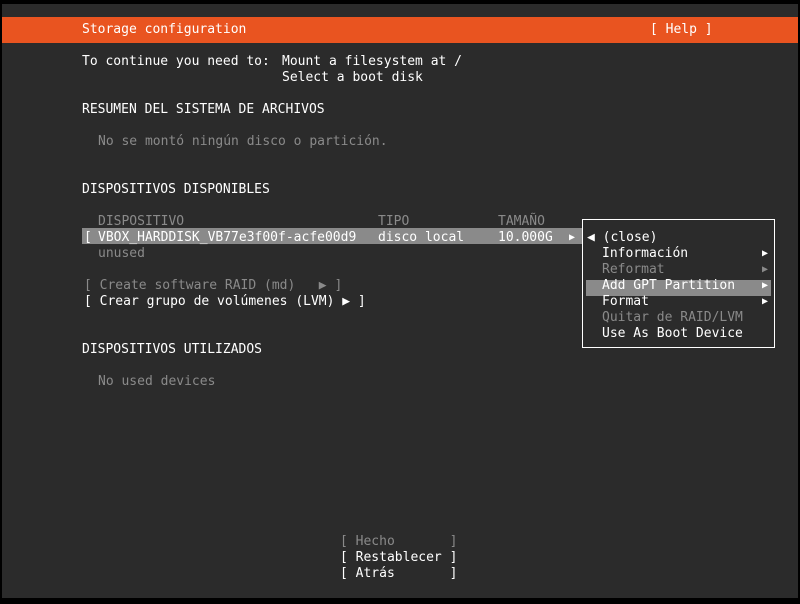 This screenshot has height=604, width=800. Describe the element at coordinates (645, 254) in the screenshot. I see `menu-item-informacion: Información` at that location.